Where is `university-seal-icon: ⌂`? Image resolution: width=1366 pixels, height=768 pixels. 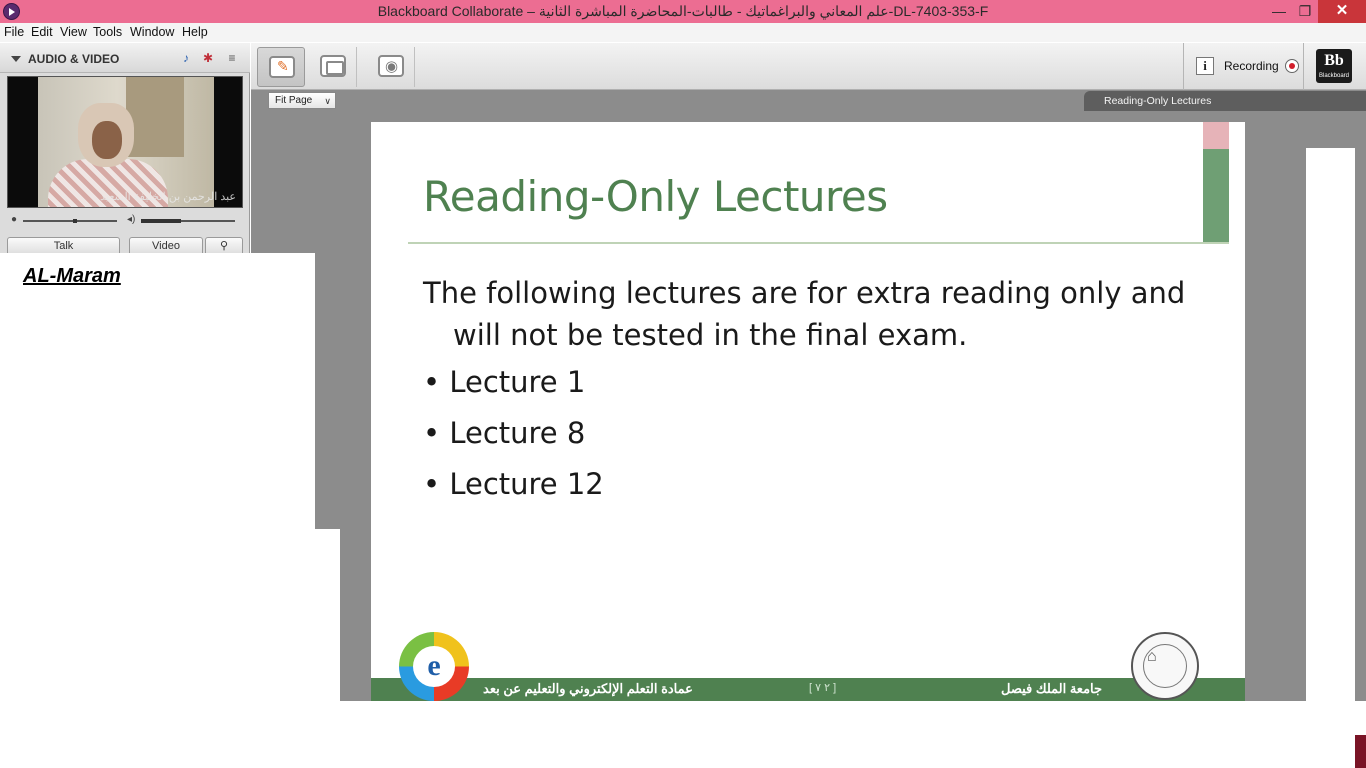 university-seal-icon: ⌂ is located at coordinates (1165, 666).